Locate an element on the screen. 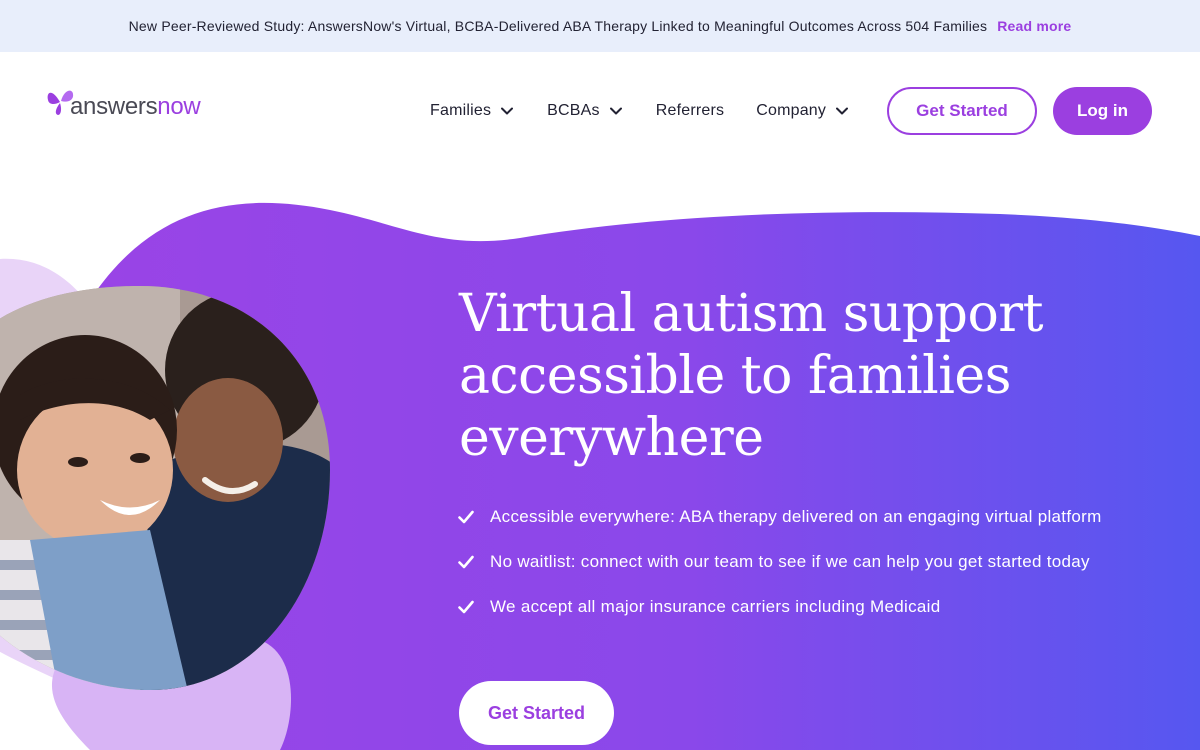 The height and width of the screenshot is (750, 1200). brand-logo: answersnow is located at coordinates (123, 103).